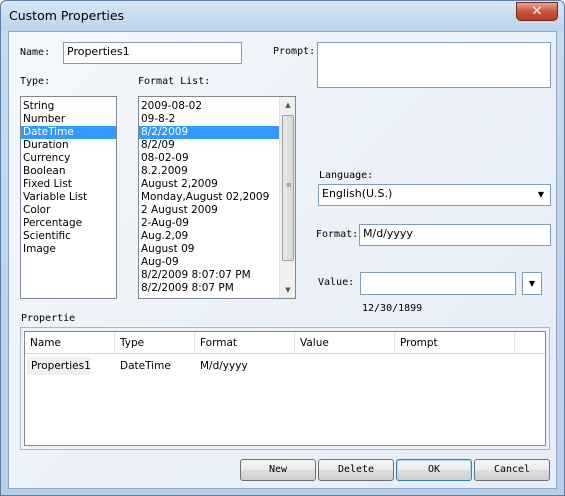  What do you see at coordinates (209, 210) in the screenshot?
I see `format-list-item: 2 August 2009` at bounding box center [209, 210].